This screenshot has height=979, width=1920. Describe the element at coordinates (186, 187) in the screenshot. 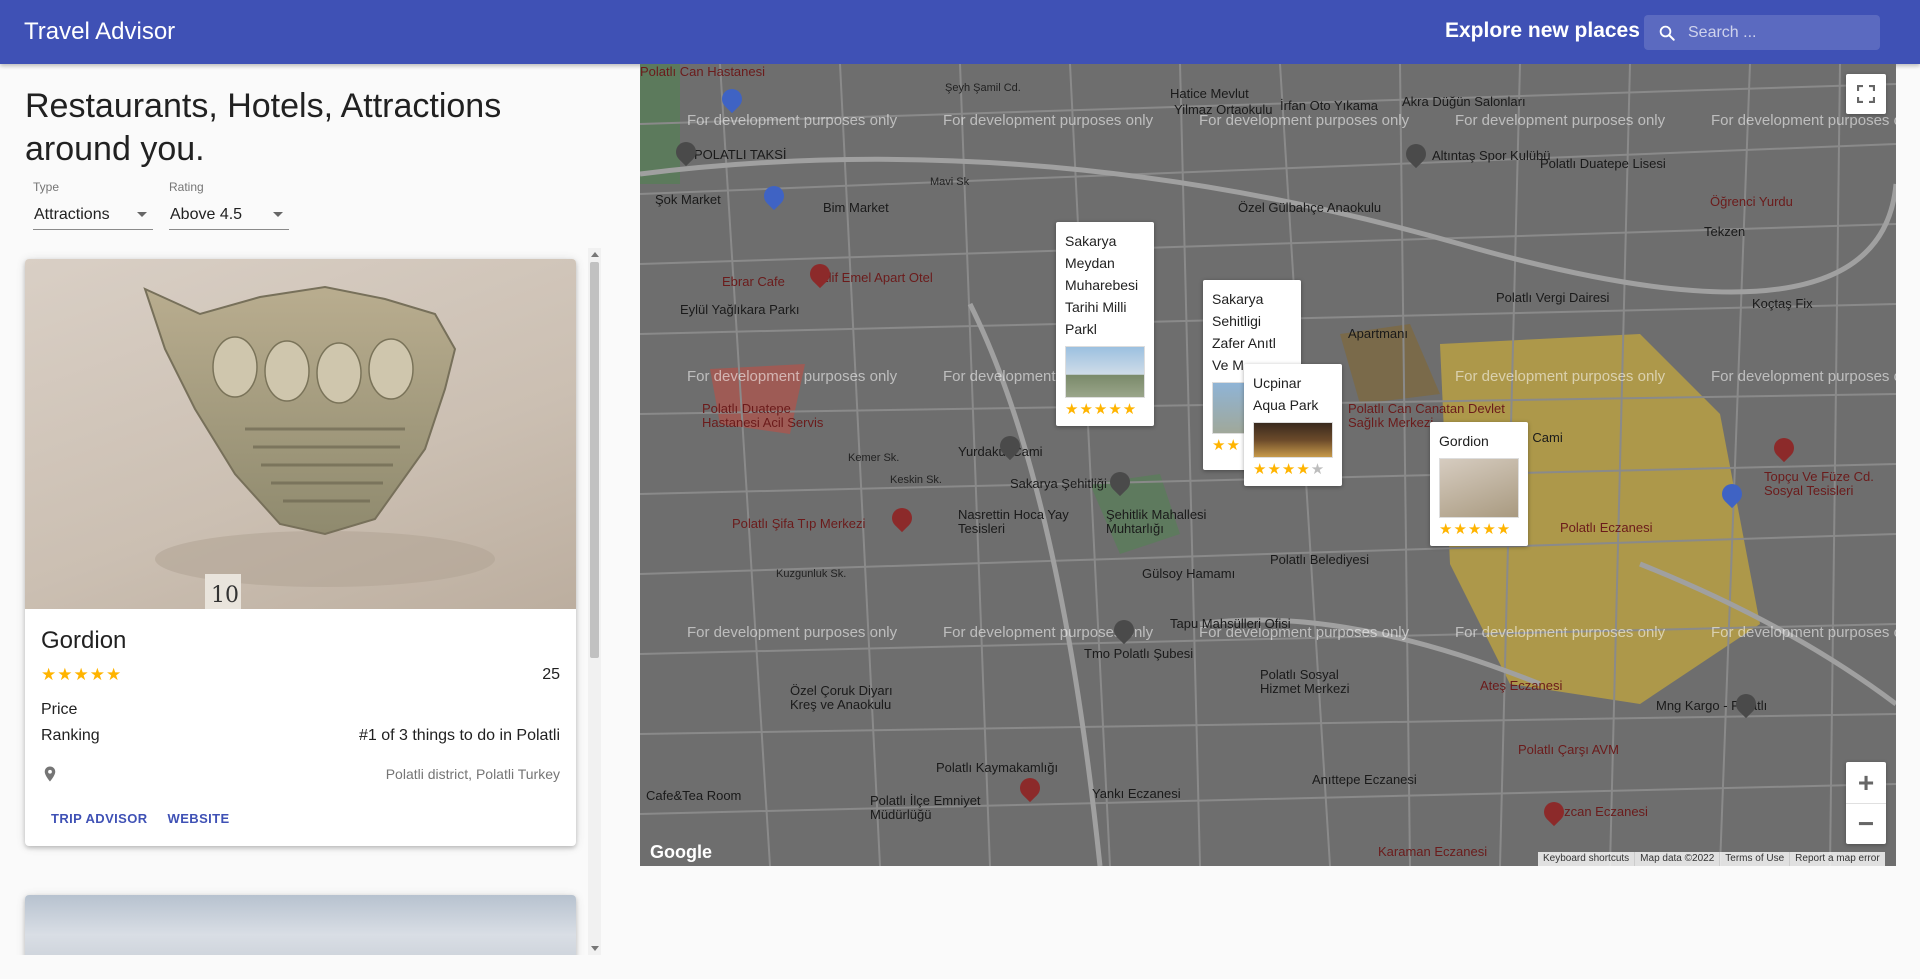

I see `rating-filter-label: Rating` at that location.